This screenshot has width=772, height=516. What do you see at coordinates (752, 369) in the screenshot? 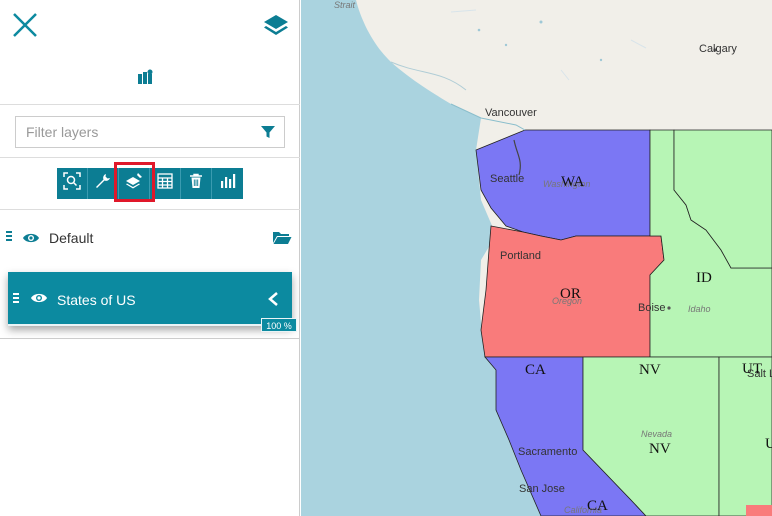
I see `state-label: UT` at bounding box center [752, 369].